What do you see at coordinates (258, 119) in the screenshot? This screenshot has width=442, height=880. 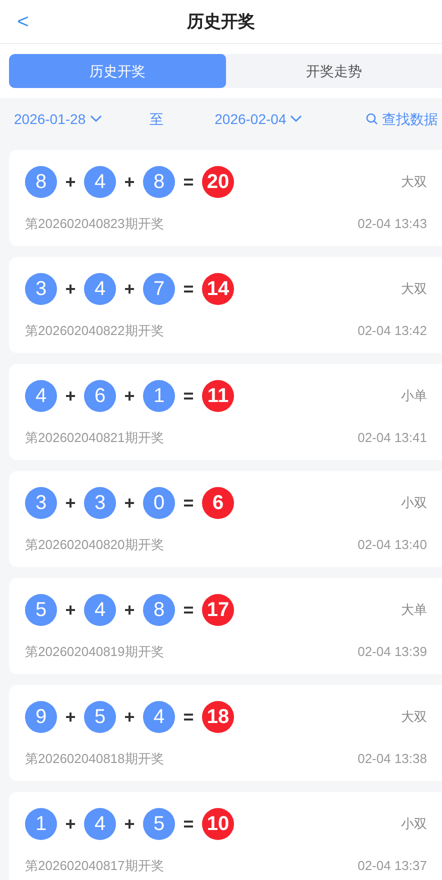 I see `date-picker: 2026-02-04` at bounding box center [258, 119].